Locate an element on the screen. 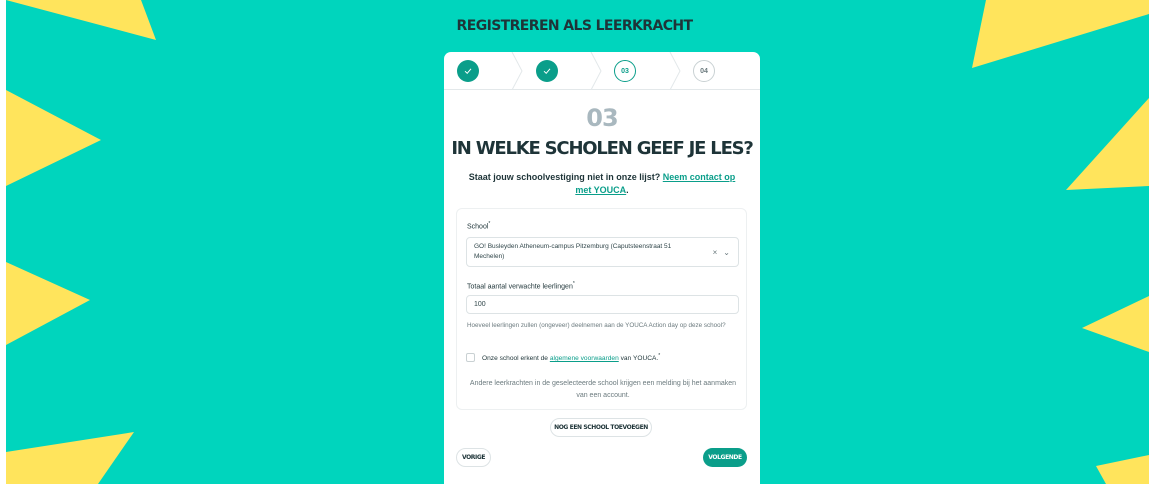 This screenshot has width=1149, height=484. students-label-text: Totaal aantal verwachte leerlingen is located at coordinates (520, 287).